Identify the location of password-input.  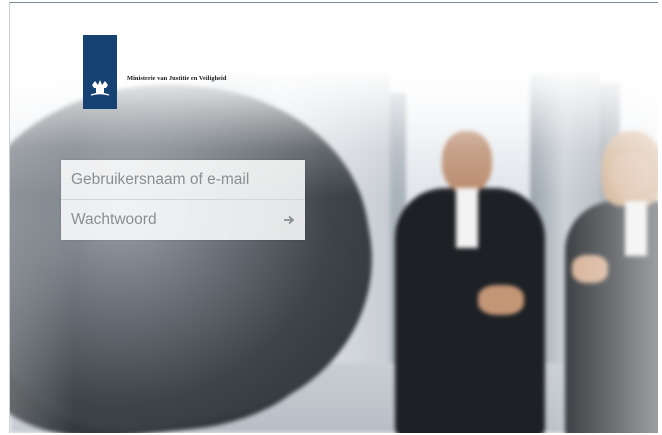
(171, 220).